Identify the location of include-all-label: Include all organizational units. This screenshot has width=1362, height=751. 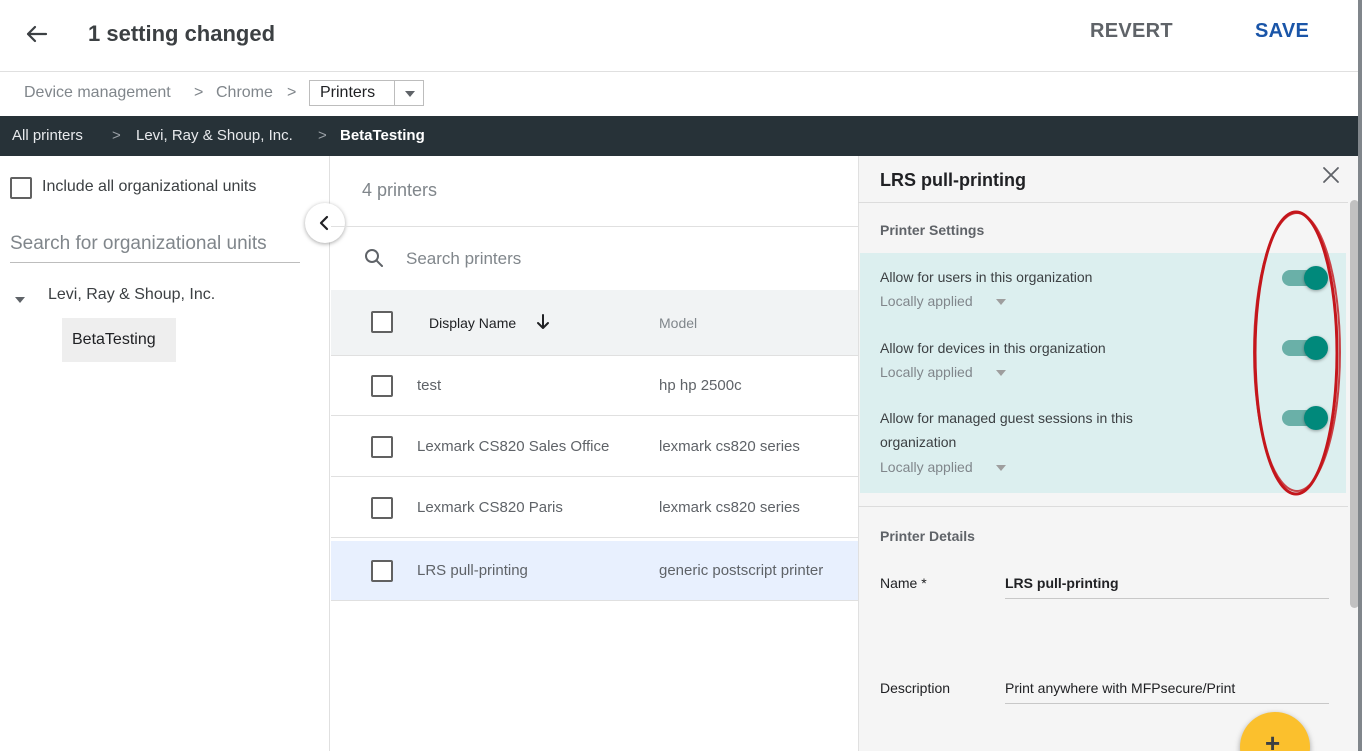
(149, 186).